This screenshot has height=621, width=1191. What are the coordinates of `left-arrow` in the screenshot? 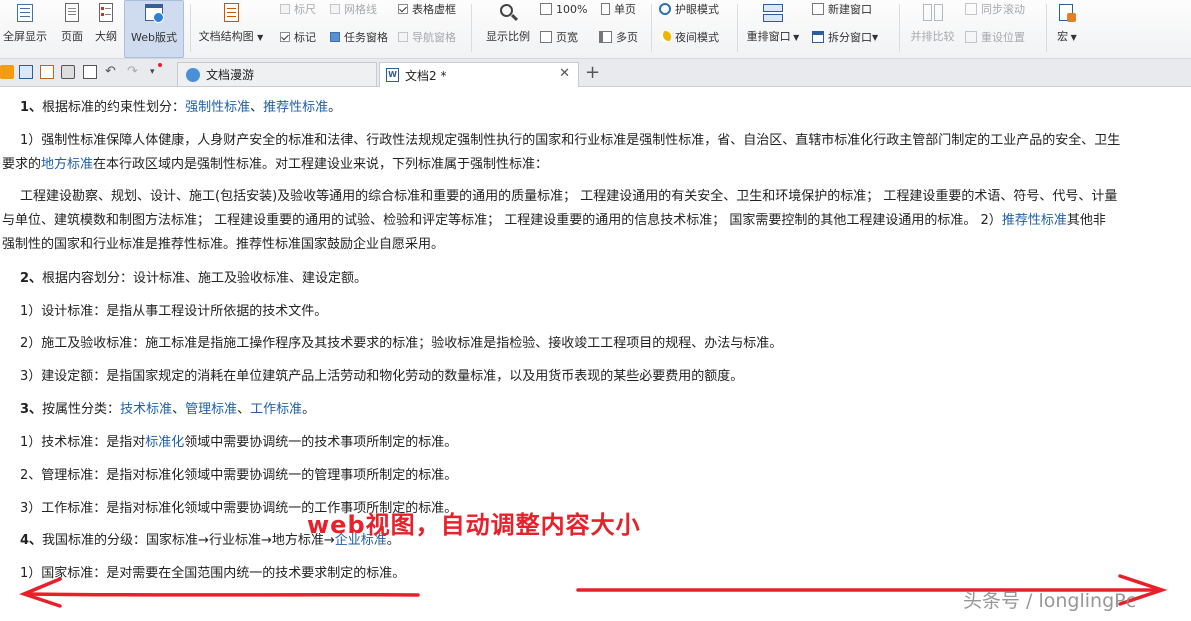 It's located at (221, 594).